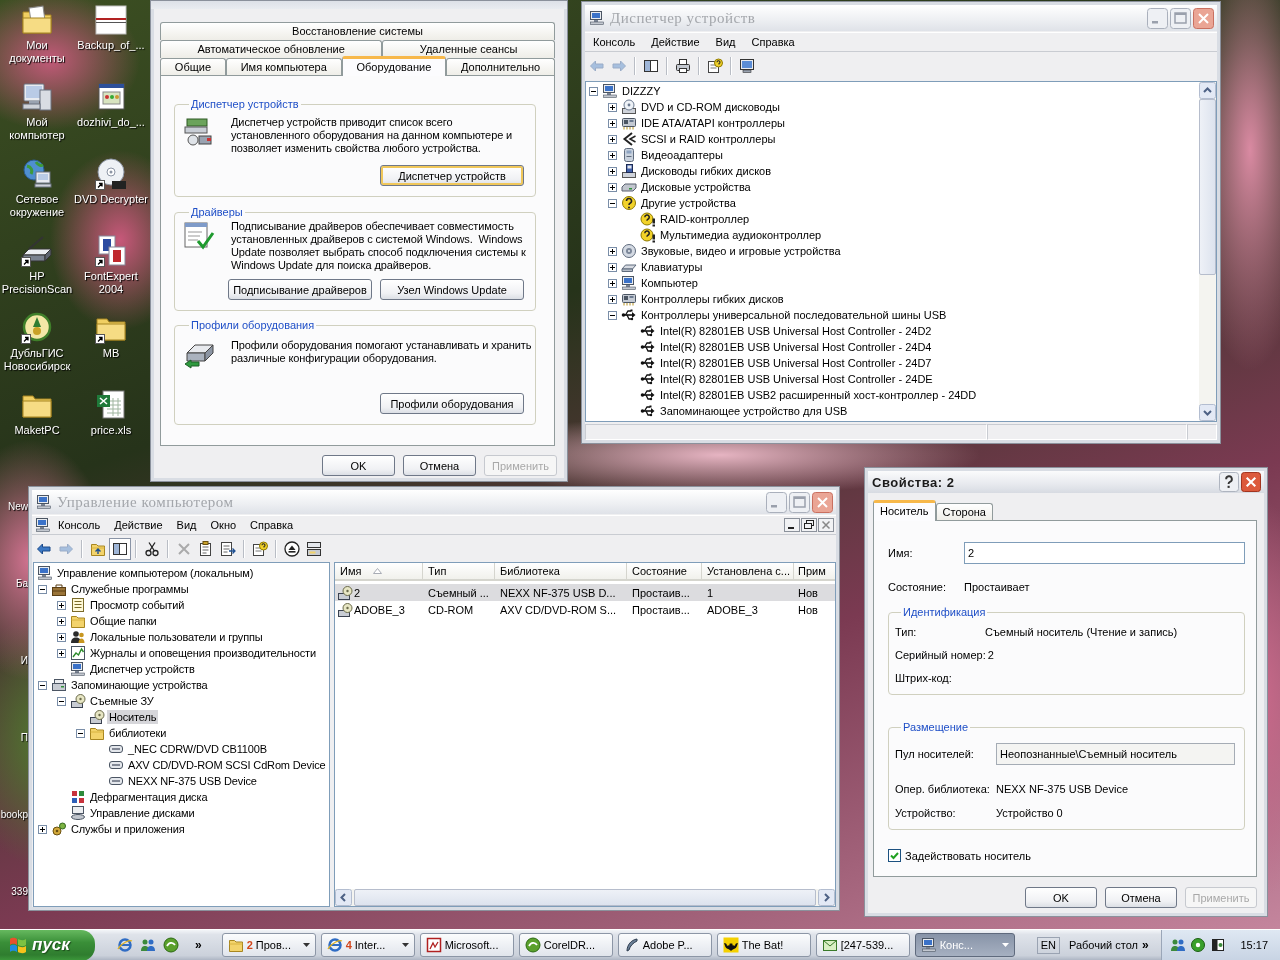  Describe the element at coordinates (193, 67) in the screenshot. I see `tab: Общие` at that location.